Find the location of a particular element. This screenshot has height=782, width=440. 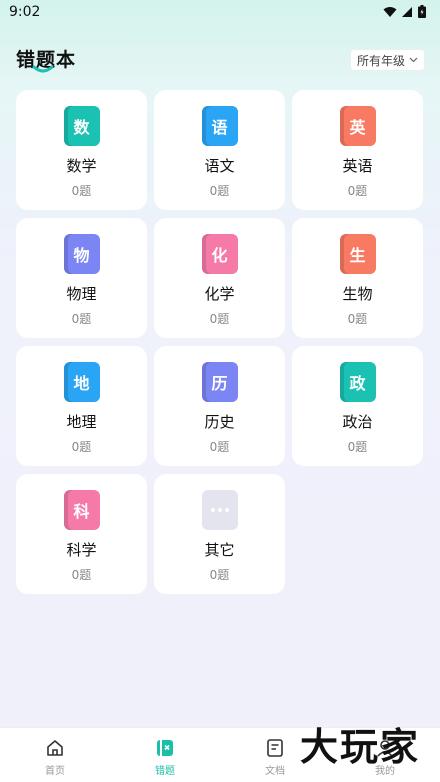

home-icon is located at coordinates (55, 748).